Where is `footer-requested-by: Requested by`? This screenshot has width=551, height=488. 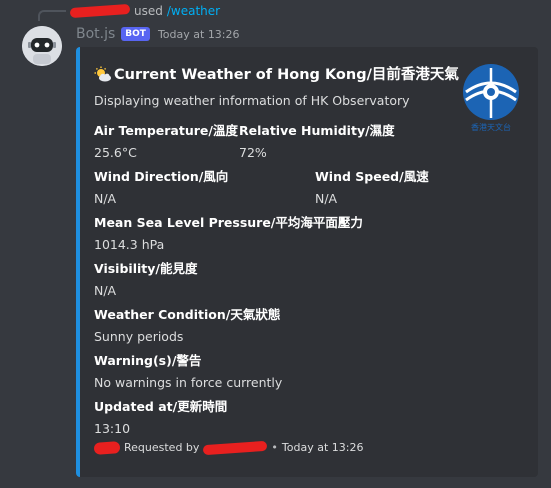 footer-requested-by: Requested by is located at coordinates (162, 447).